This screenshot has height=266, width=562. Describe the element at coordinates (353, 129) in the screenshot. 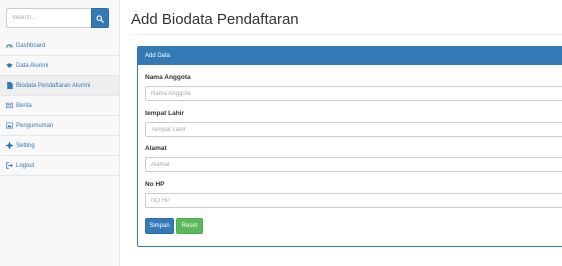

I see `tempat-lahir-input` at that location.